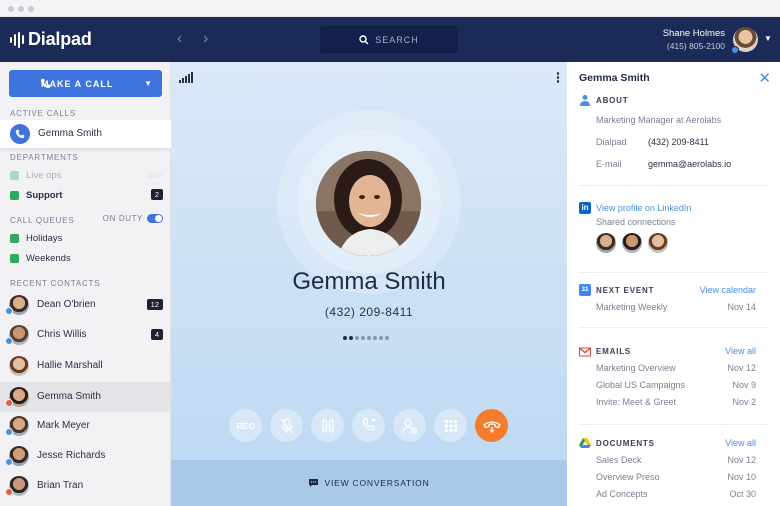  Describe the element at coordinates (740, 351) in the screenshot. I see `emails-view-all-link: View all` at that location.